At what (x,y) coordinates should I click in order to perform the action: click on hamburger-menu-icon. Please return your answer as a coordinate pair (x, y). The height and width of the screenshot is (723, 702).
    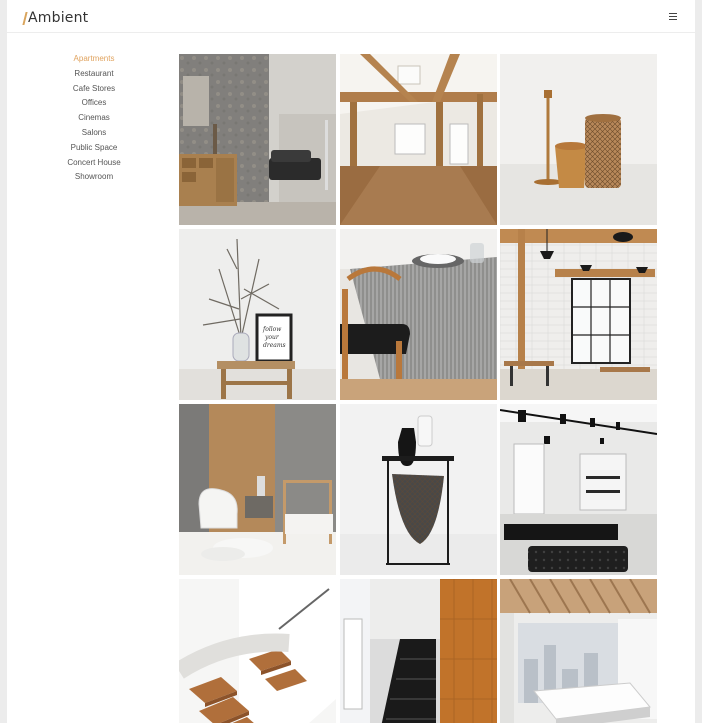
    Looking at the image, I should click on (673, 16).